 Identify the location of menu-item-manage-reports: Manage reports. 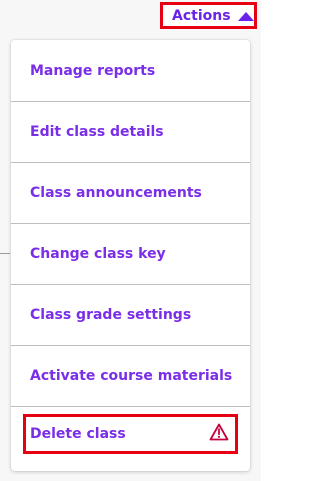
(130, 70).